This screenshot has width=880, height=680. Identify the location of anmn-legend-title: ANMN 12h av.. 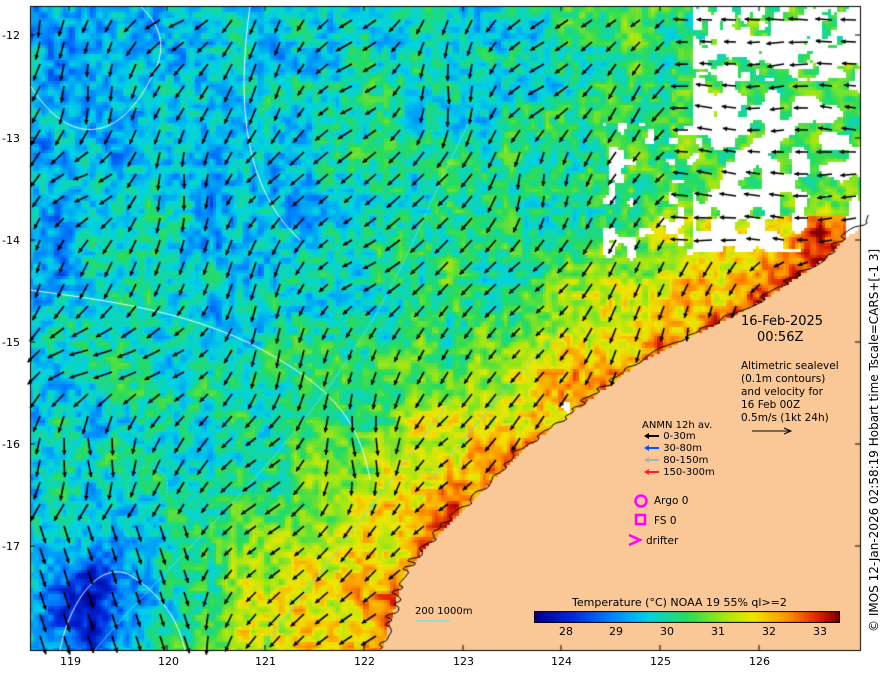
(677, 425).